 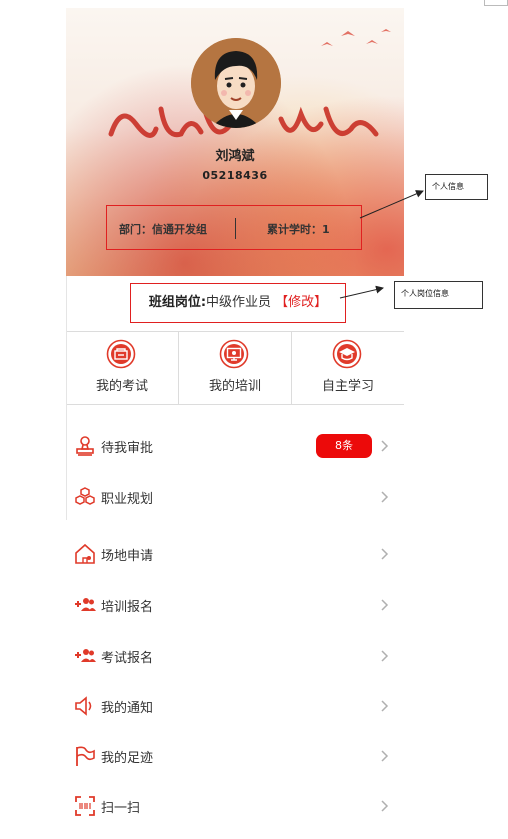 I want to click on exam-icon, so click(x=121, y=354).